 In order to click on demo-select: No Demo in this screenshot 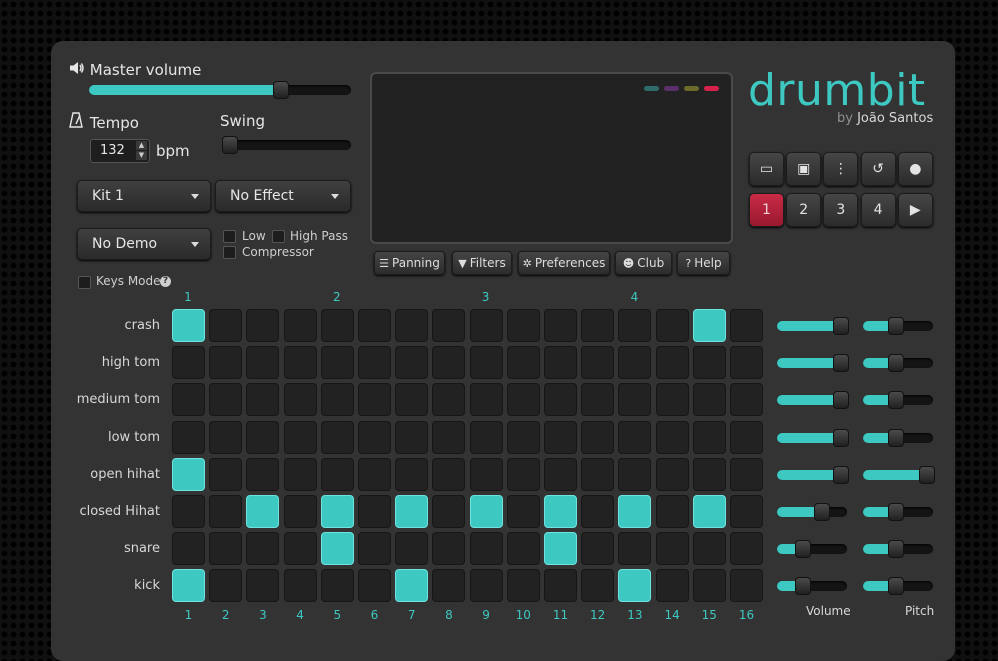, I will do `click(144, 244)`.